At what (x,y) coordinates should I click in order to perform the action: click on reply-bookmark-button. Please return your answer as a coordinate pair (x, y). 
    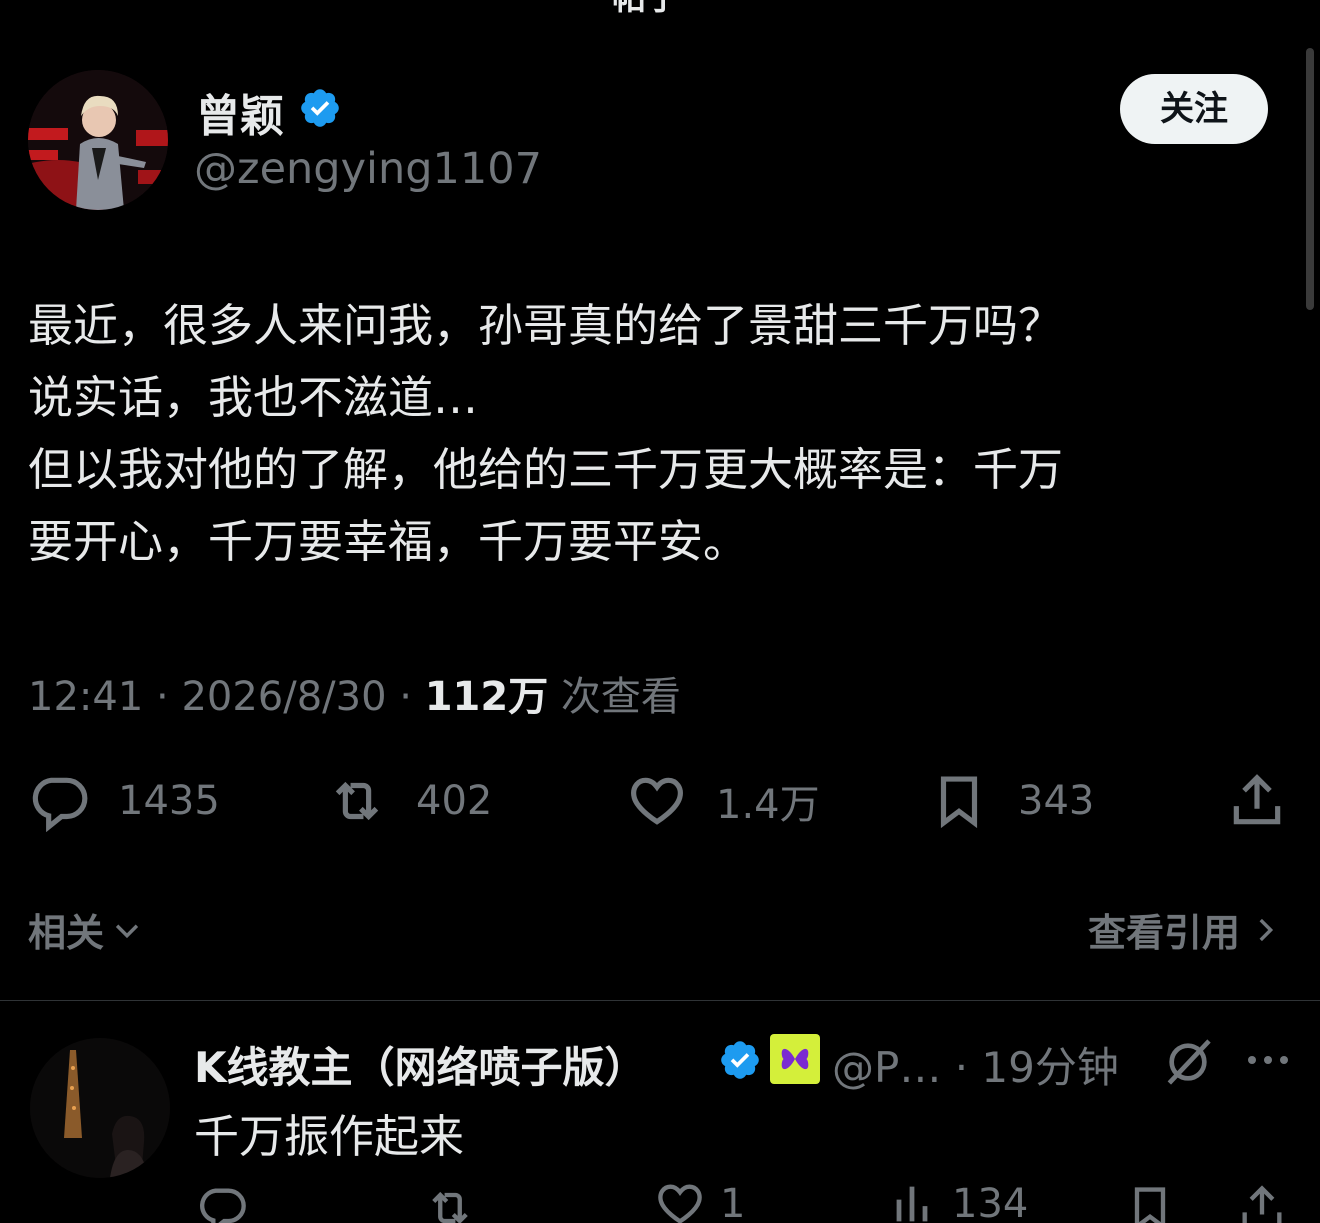
    Looking at the image, I should click on (1150, 1202).